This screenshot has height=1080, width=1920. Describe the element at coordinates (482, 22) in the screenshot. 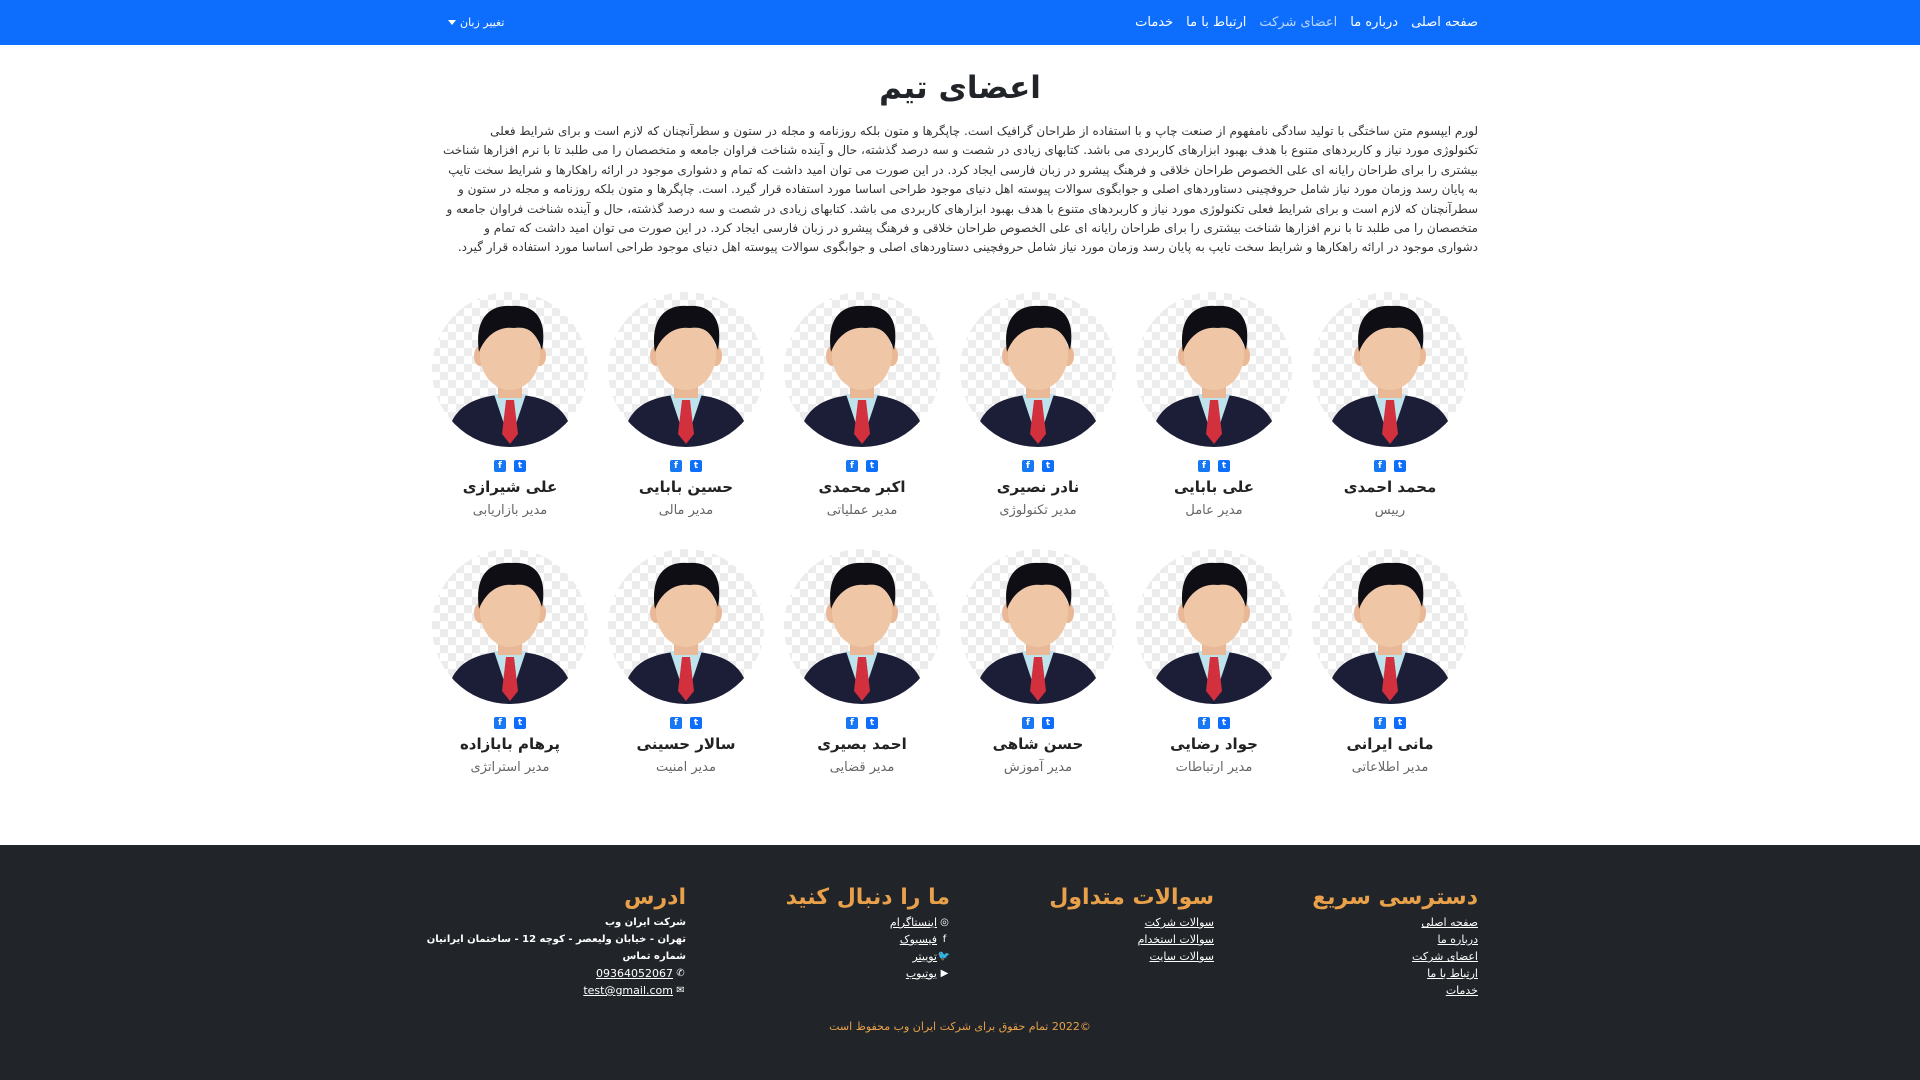

I see `language-dropdown-label: تغییر زبان` at that location.